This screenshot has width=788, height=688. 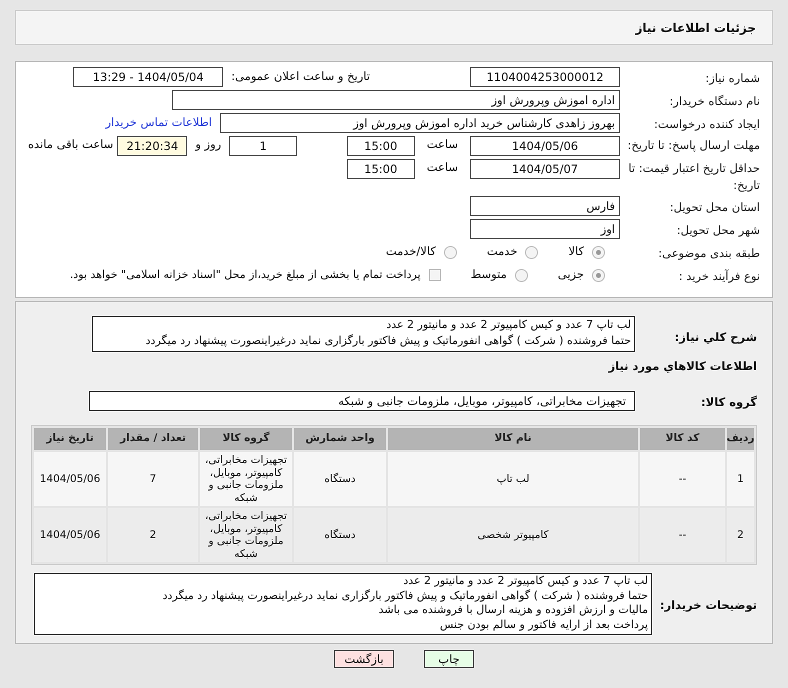 What do you see at coordinates (246, 439) in the screenshot?
I see `column-header: گروه کالا` at bounding box center [246, 439].